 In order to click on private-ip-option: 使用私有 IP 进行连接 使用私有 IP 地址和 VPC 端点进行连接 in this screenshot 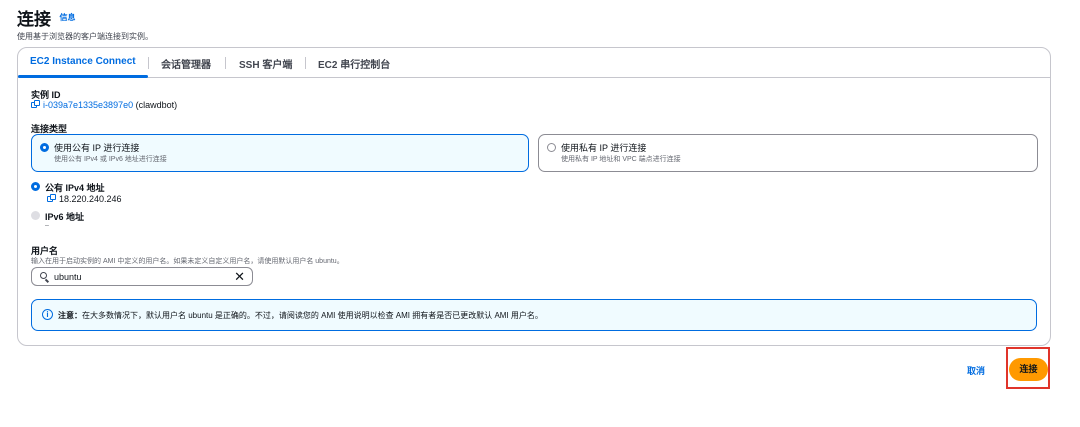, I will do `click(788, 153)`.